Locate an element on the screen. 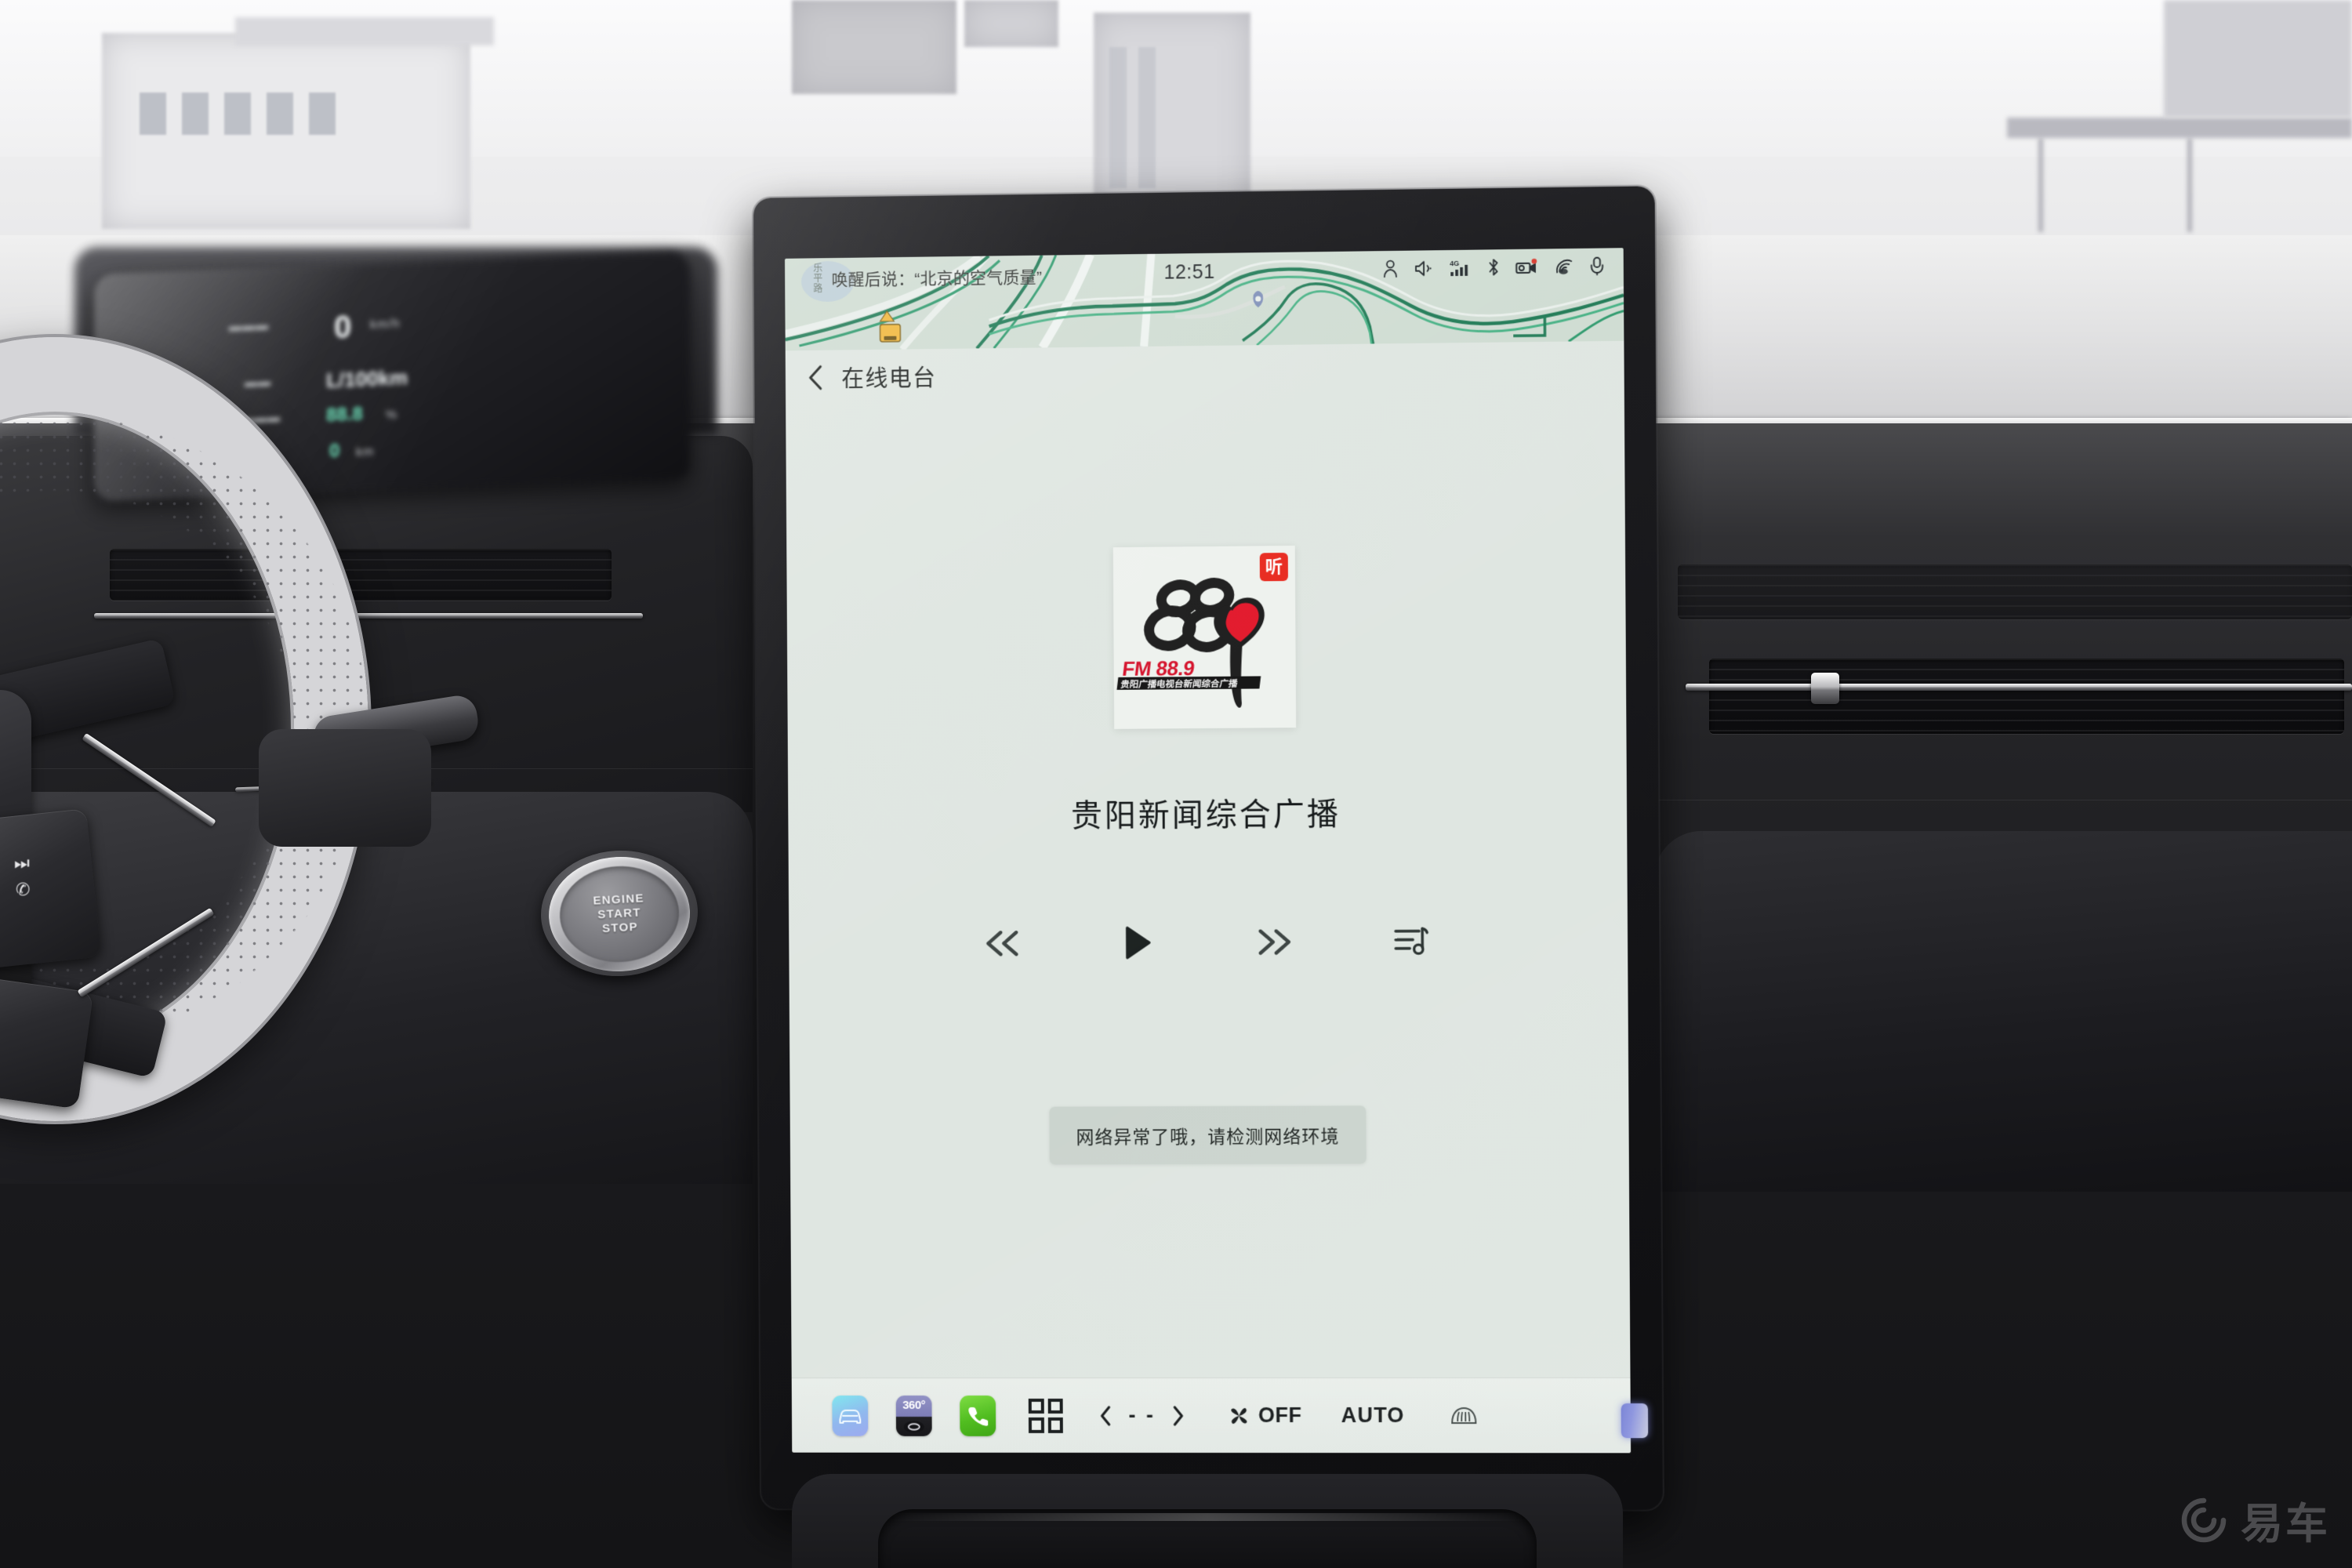 This screenshot has width=2352, height=1568. next-button is located at coordinates (1274, 941).